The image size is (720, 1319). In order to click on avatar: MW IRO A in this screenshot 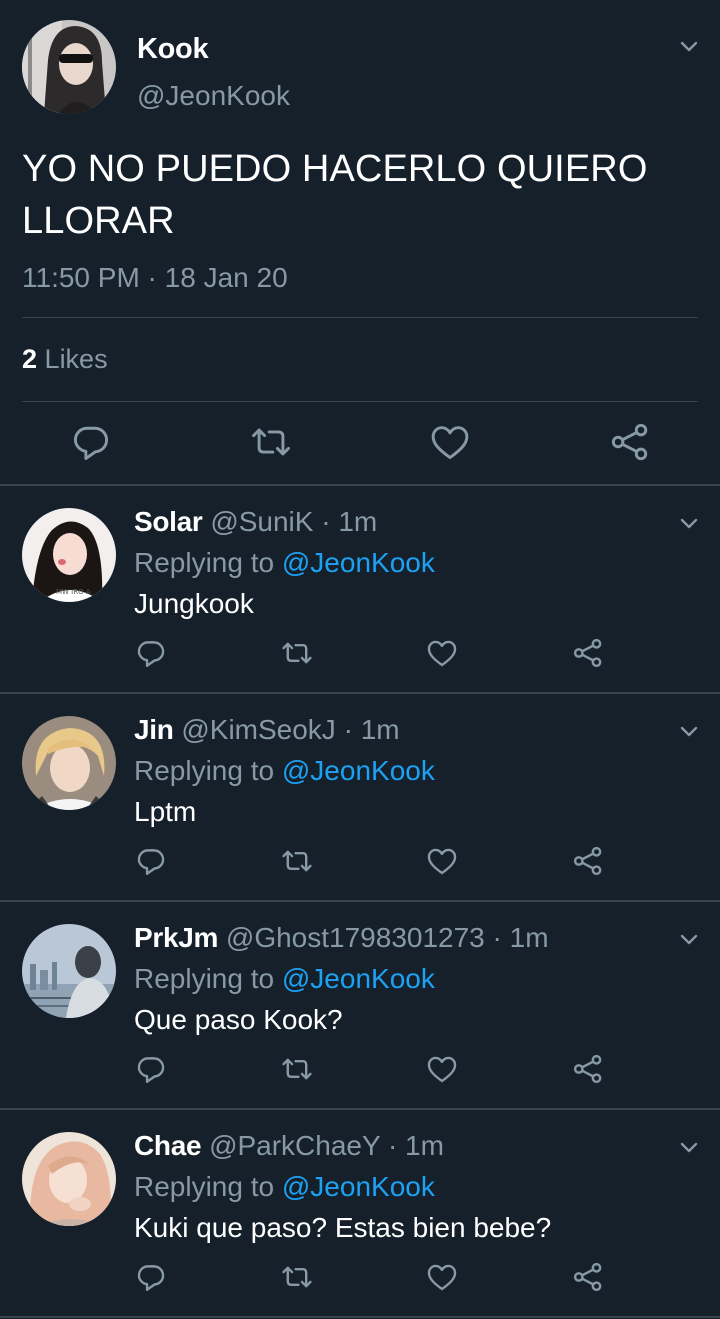, I will do `click(69, 555)`.